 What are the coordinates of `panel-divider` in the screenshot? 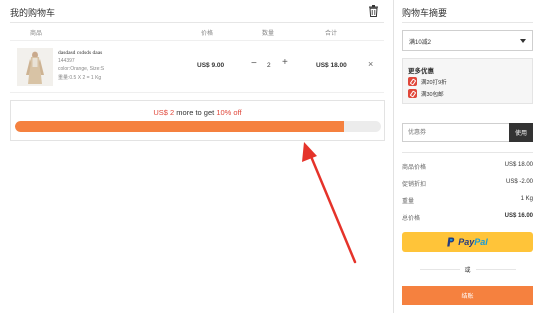 It's located at (393, 156).